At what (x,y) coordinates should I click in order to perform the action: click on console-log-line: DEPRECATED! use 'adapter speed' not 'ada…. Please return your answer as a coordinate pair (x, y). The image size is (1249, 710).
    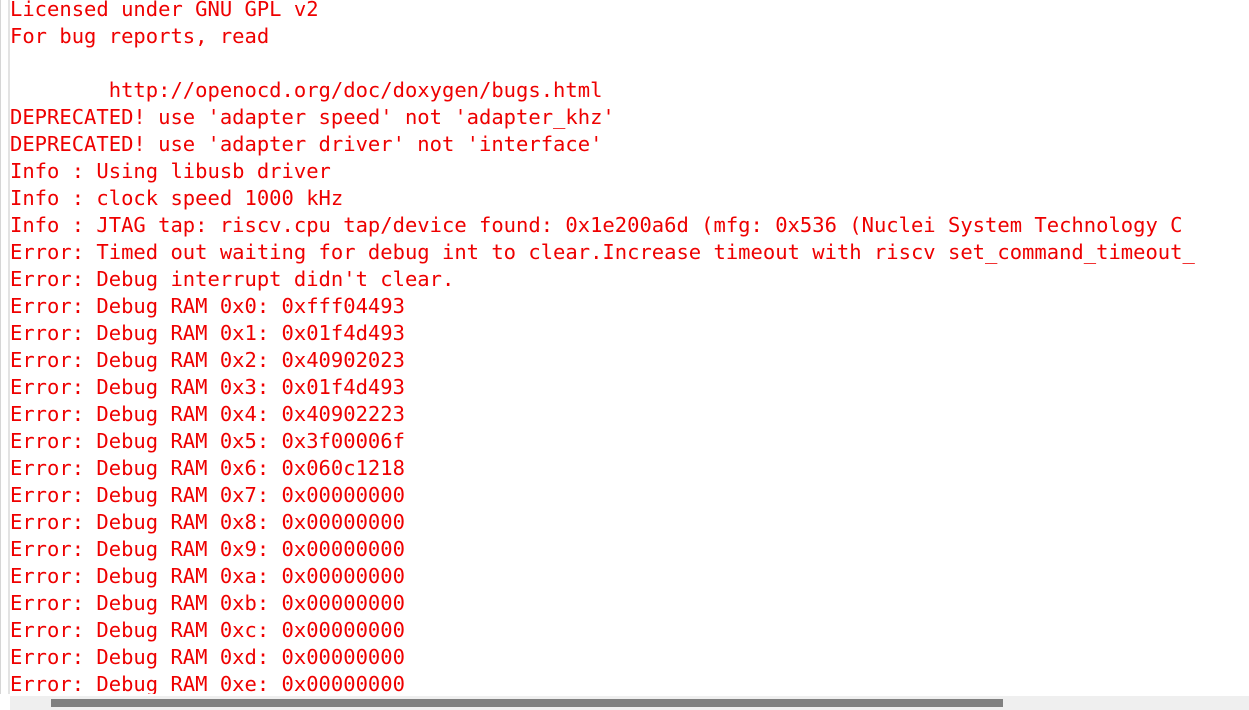
    Looking at the image, I should click on (312, 117).